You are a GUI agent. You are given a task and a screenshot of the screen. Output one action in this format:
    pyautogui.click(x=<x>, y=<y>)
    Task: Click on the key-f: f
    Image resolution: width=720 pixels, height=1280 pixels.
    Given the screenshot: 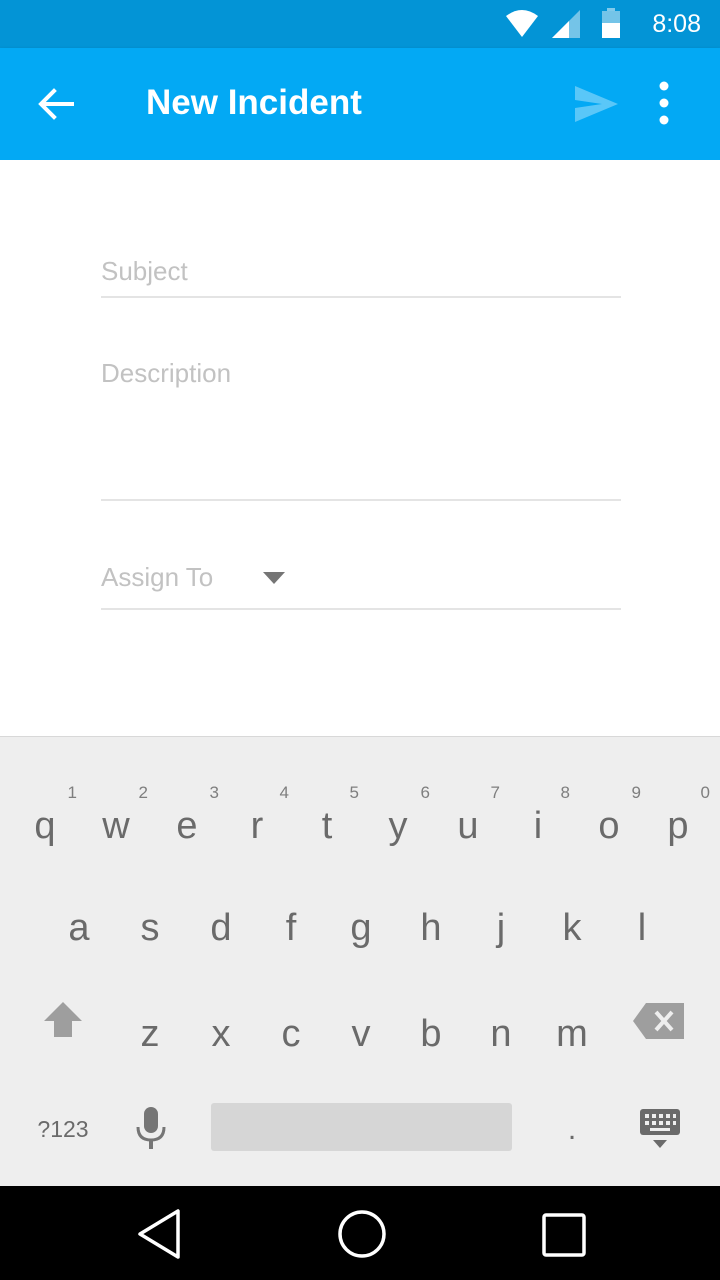 What is the action you would take?
    pyautogui.click(x=291, y=931)
    